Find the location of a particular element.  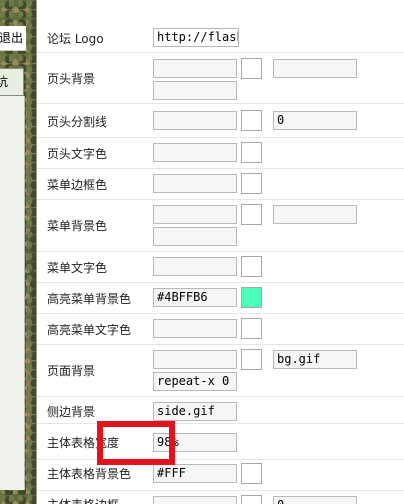

row-main-table-bg: 主体表格背景色 #FFF is located at coordinates (220, 475).